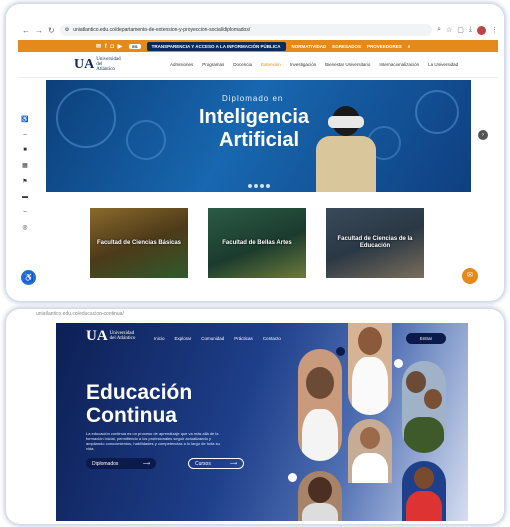 The width and height of the screenshot is (510, 527). I want to click on carousel-dots, so click(259, 186).